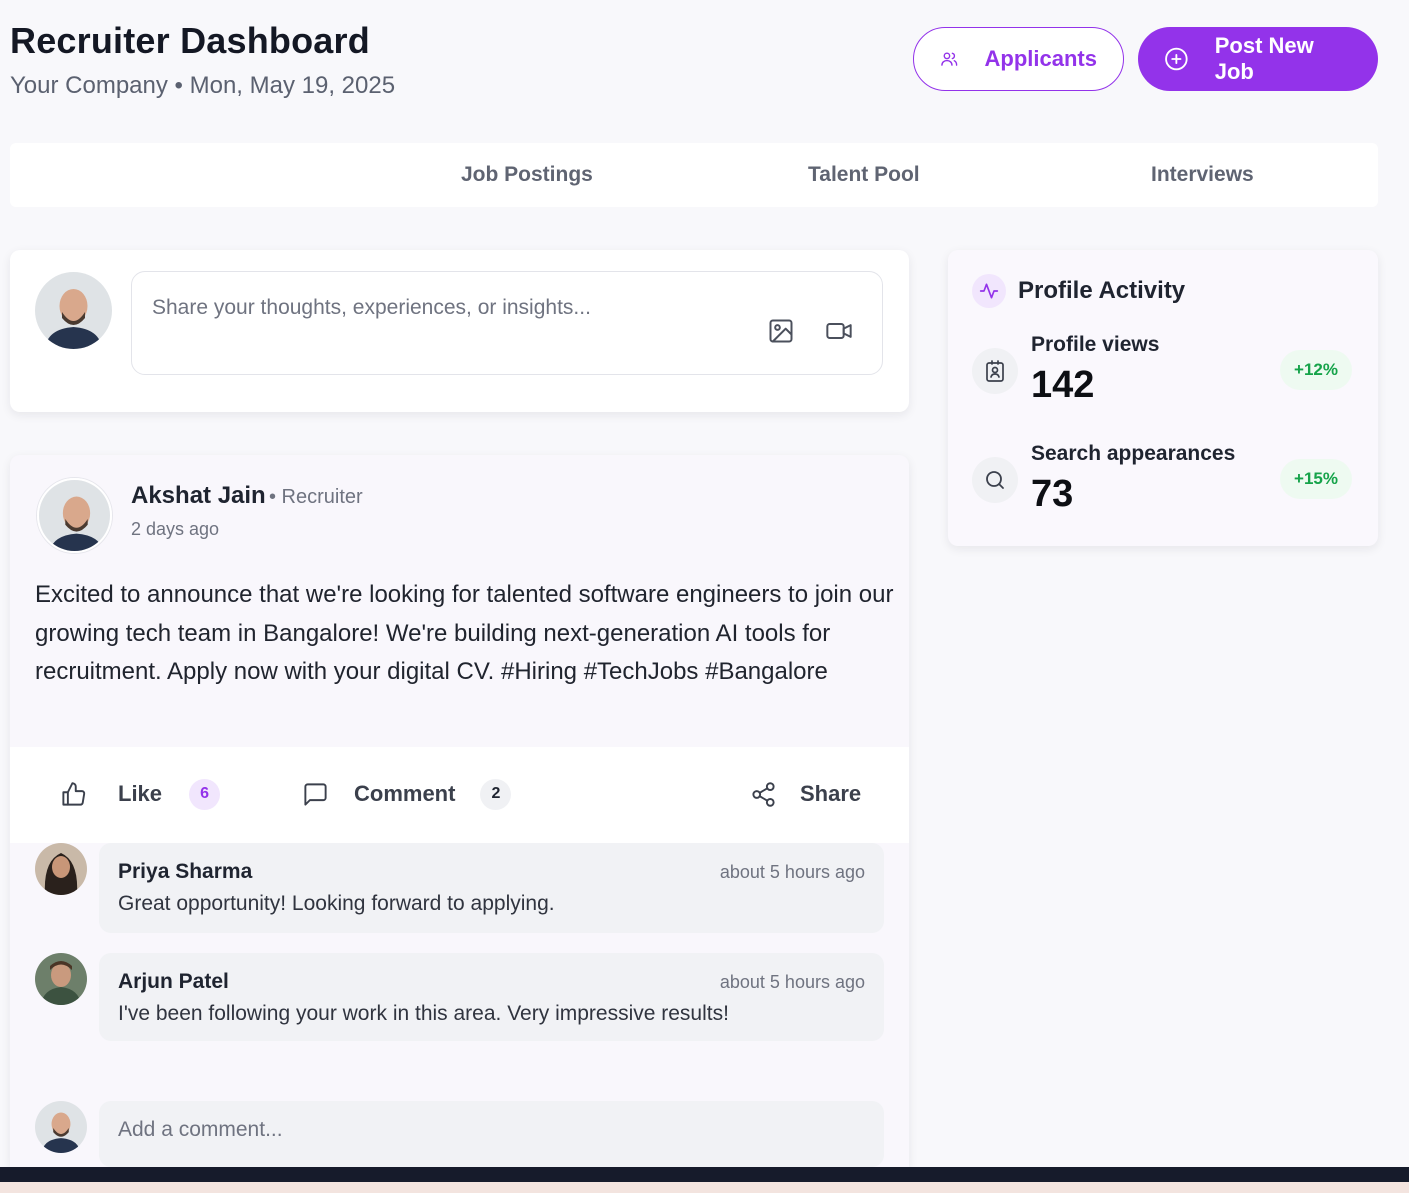 This screenshot has width=1409, height=1193. I want to click on window-bottom-bar, so click(704, 1180).